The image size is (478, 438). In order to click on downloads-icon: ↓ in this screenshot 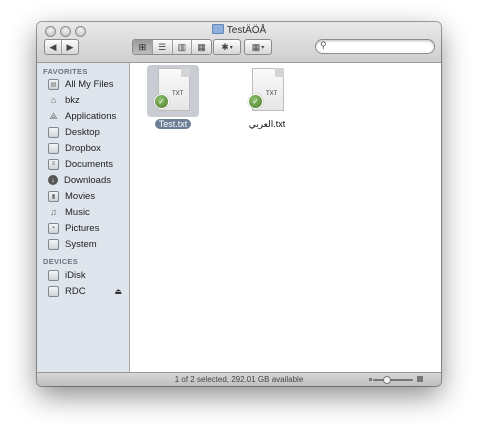, I will do `click(53, 180)`.